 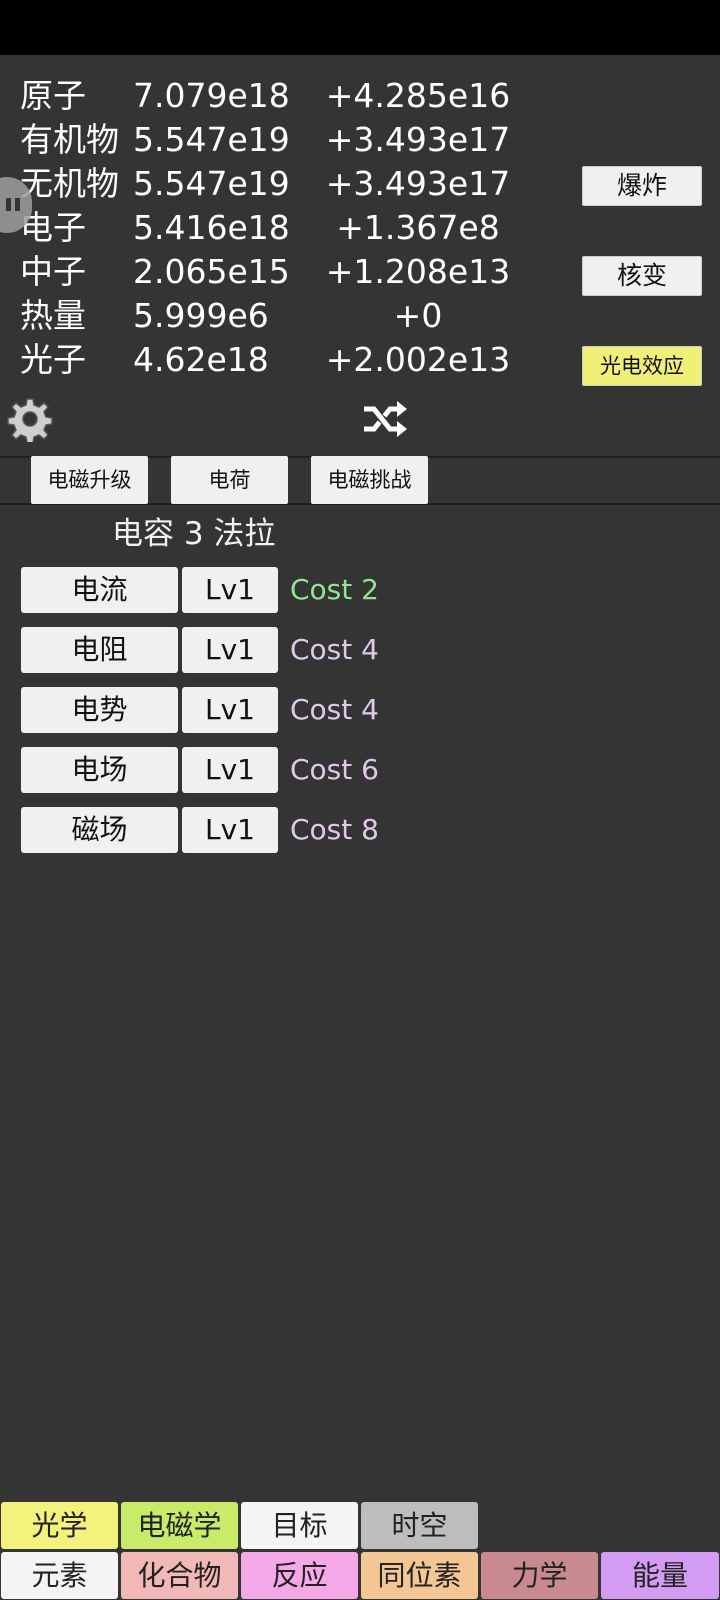 I want to click on upgrade-current-button: 电流, so click(x=99, y=590).